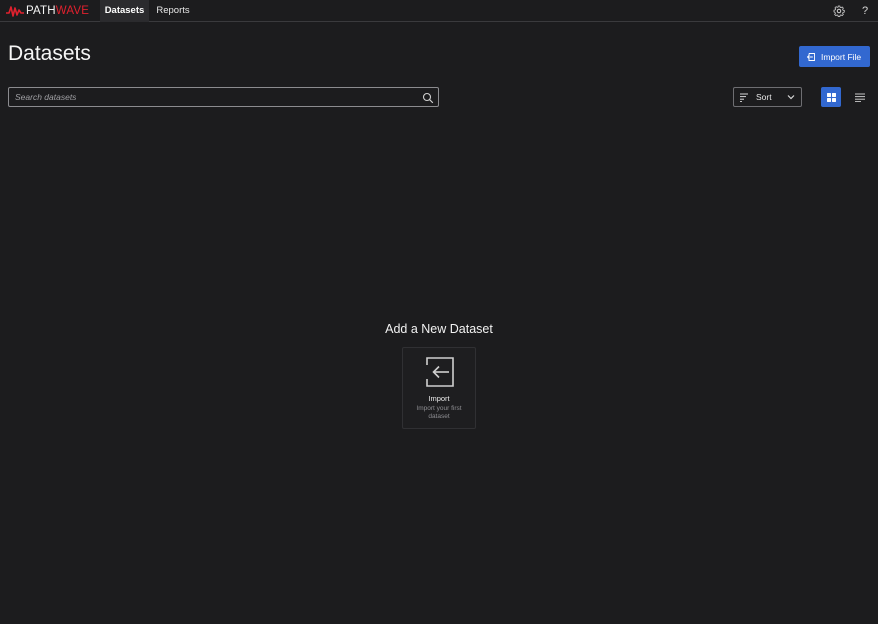 The height and width of the screenshot is (624, 878). I want to click on sort-dropdown: Sort, so click(767, 97).